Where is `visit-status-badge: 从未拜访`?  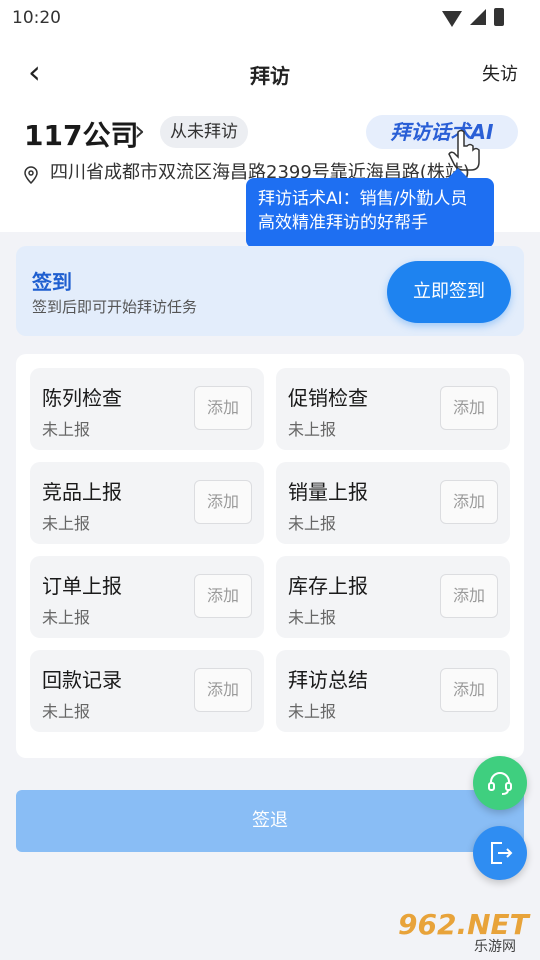 visit-status-badge: 从未拜访 is located at coordinates (204, 132).